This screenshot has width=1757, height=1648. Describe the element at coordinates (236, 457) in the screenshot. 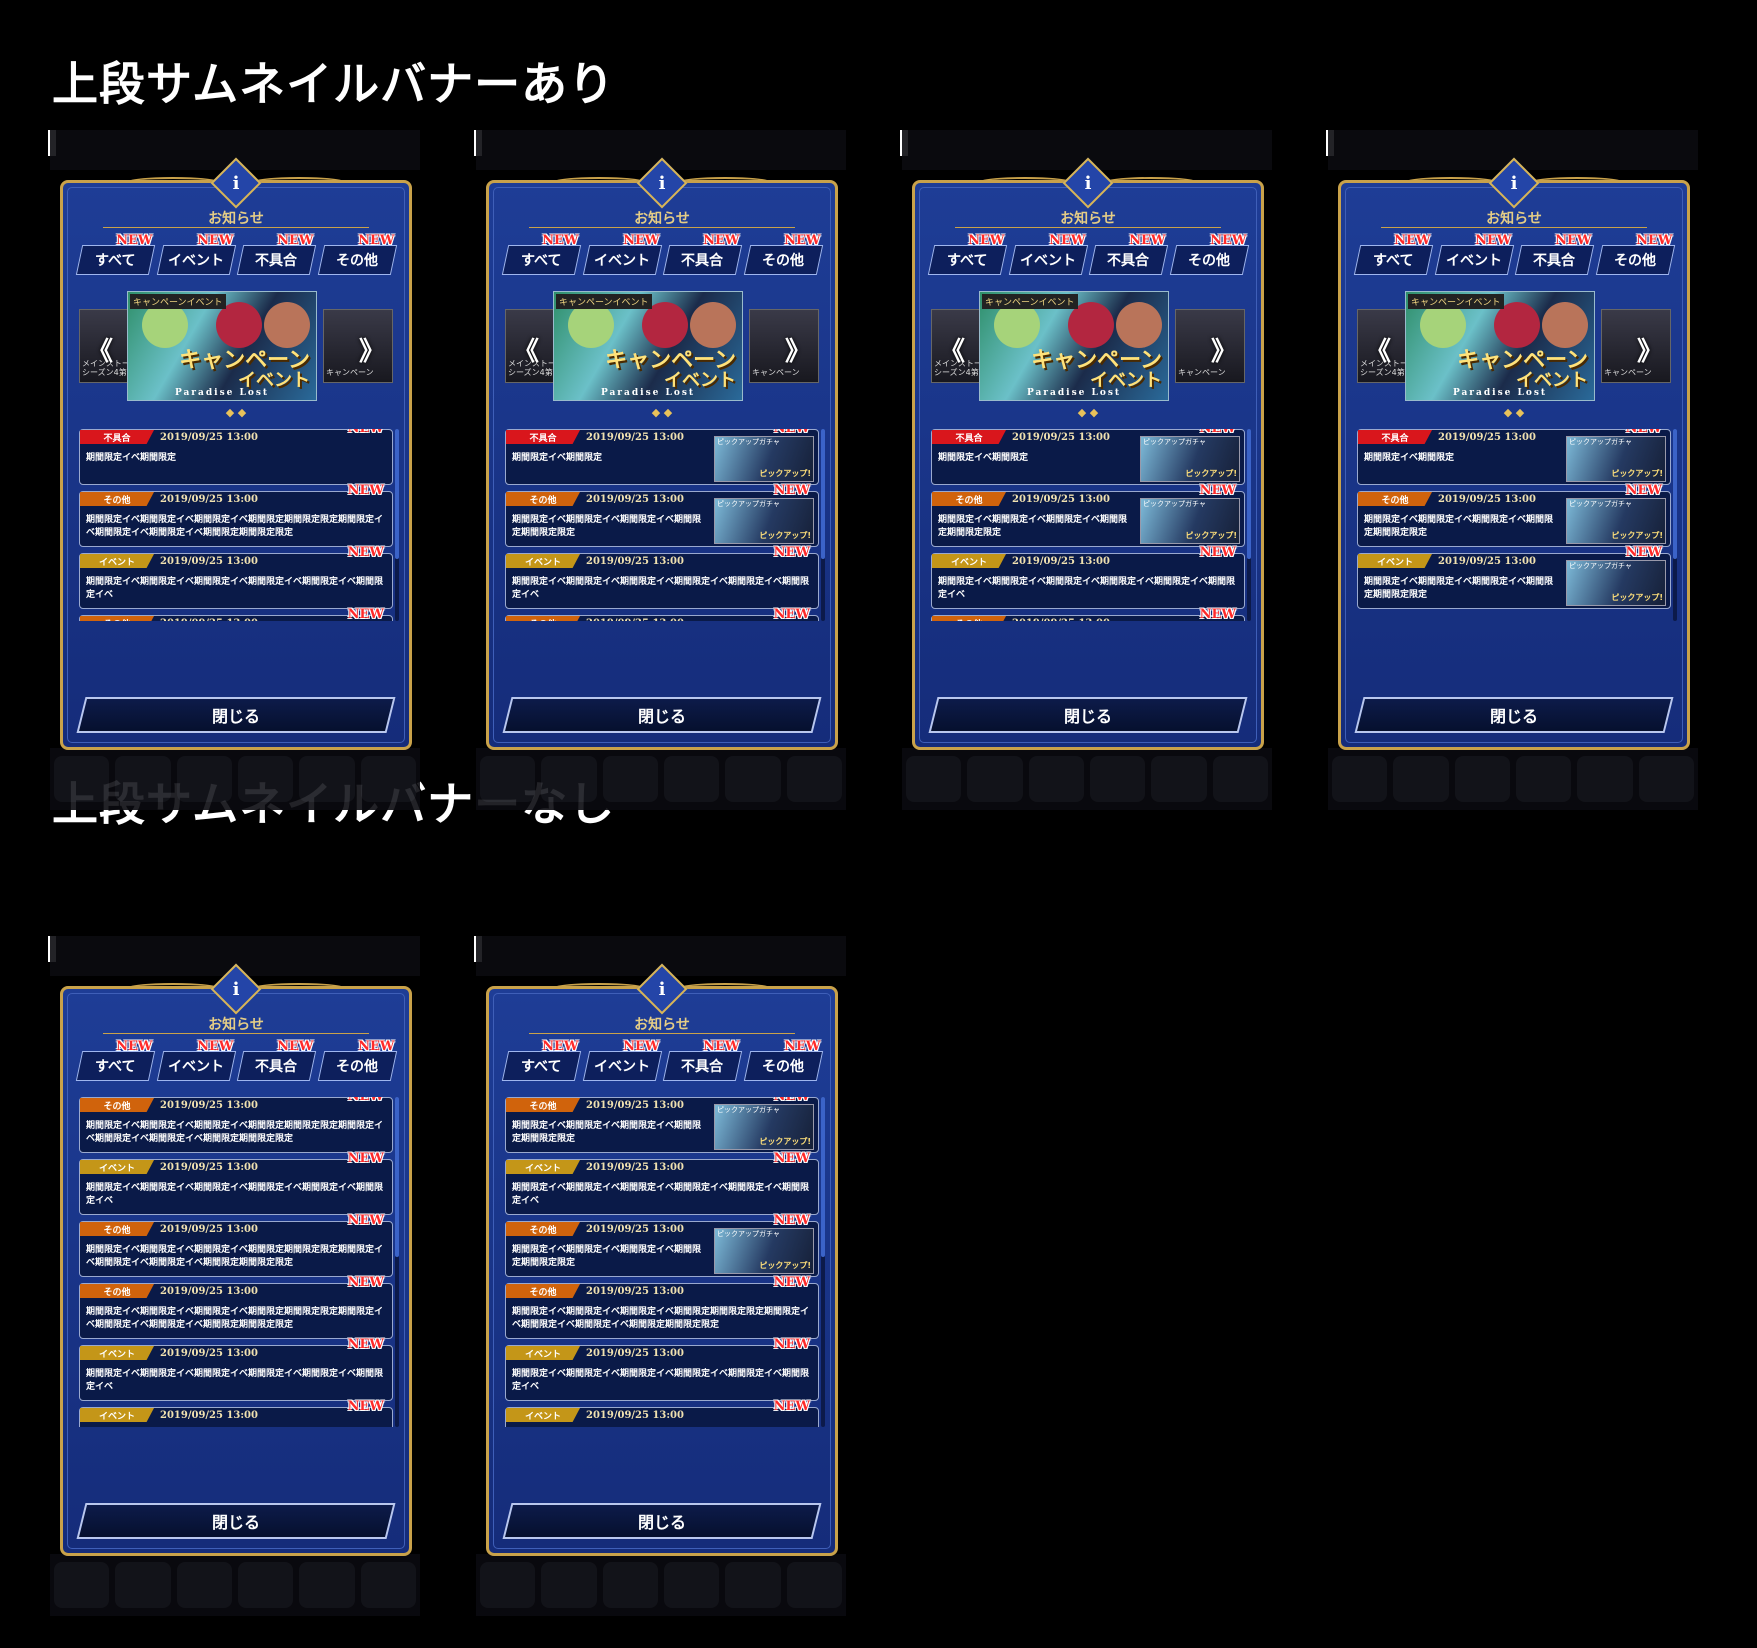

I see `notice-item: 不具合 2019/09/25 13:00 NEW 期間限定イベ期間限定` at that location.